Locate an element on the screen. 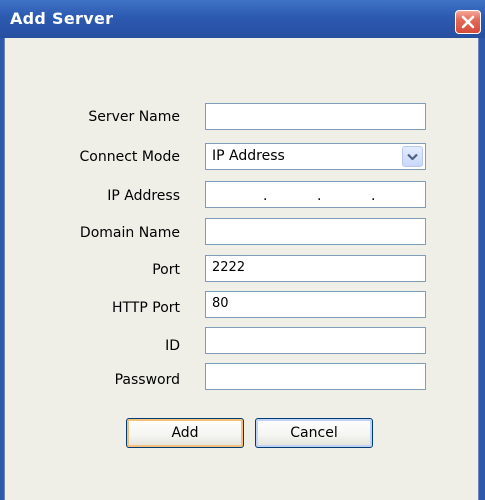  port-field: 2222 is located at coordinates (315, 268).